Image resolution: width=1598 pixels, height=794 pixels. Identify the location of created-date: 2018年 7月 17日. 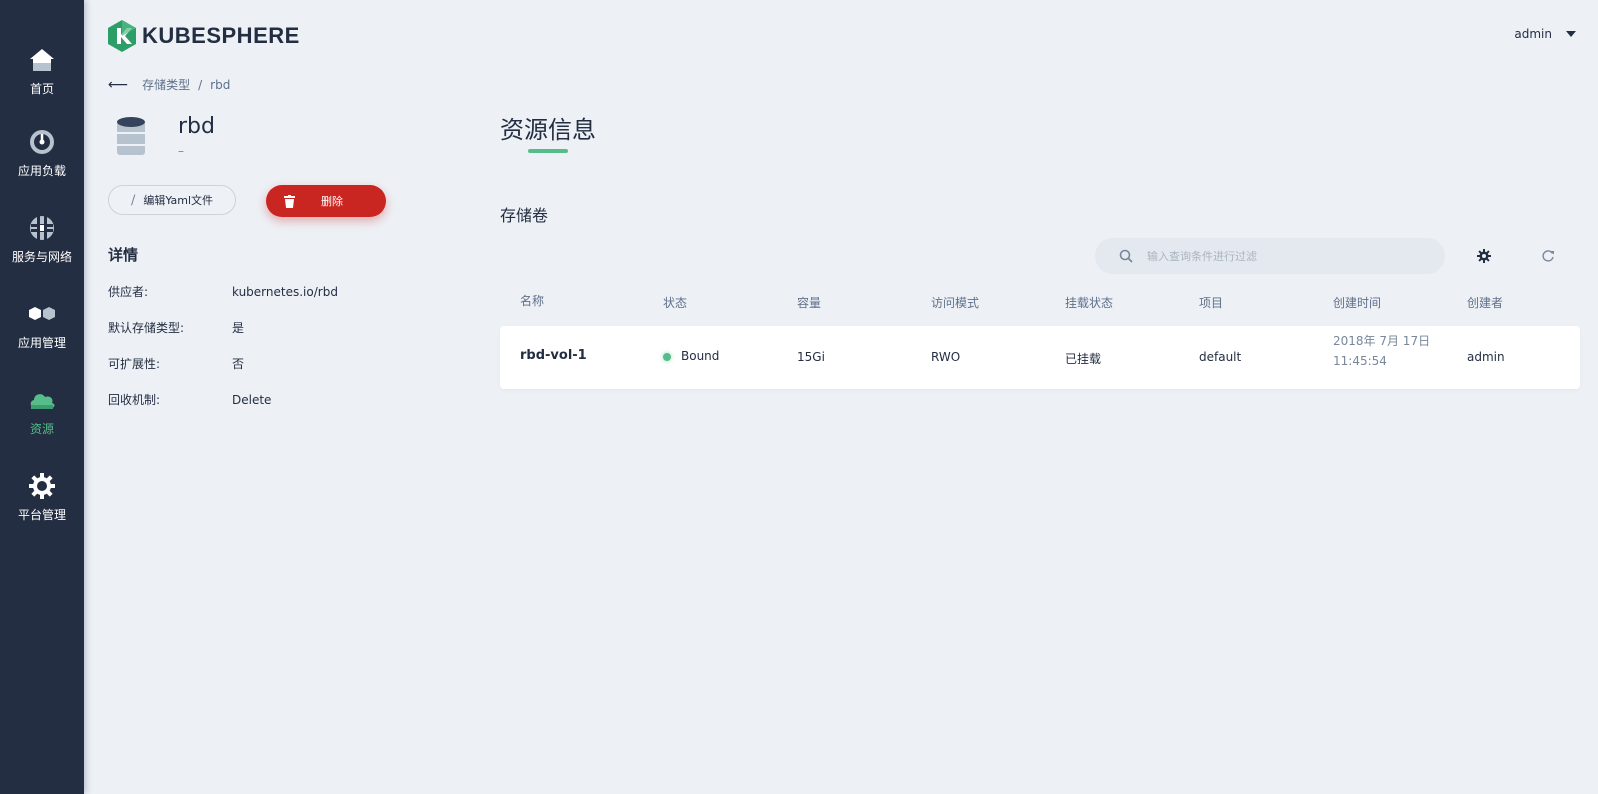
(1382, 341).